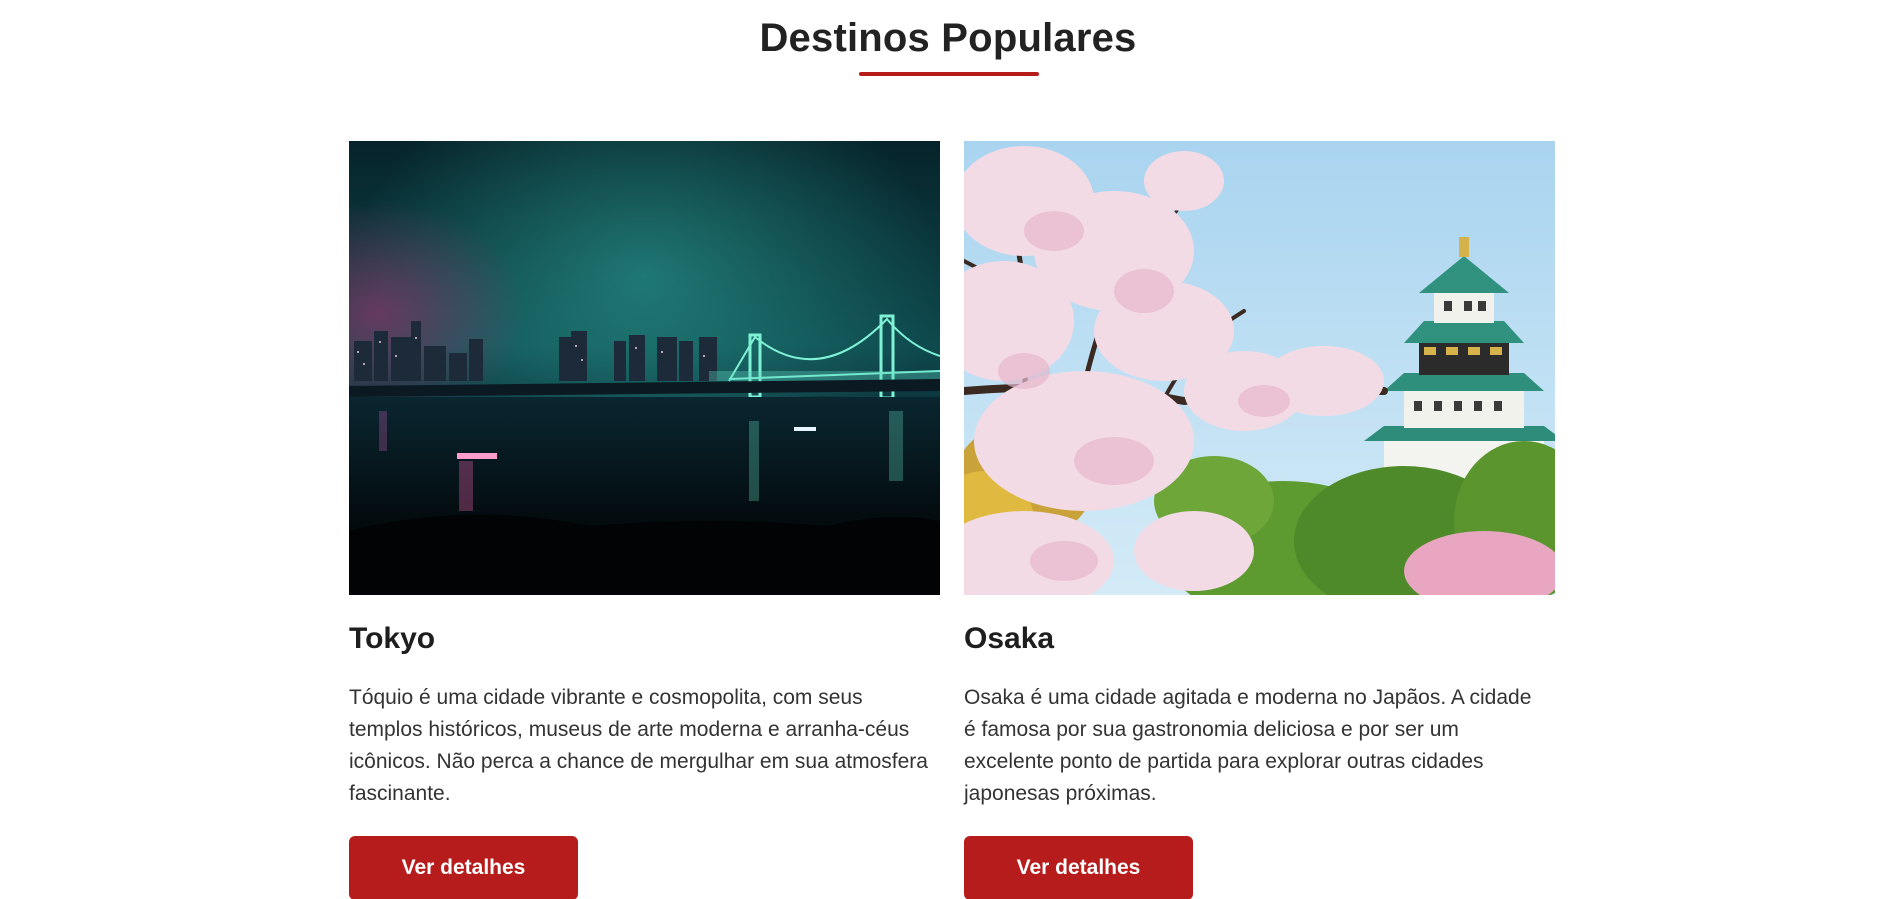 Image resolution: width=1896 pixels, height=899 pixels. What do you see at coordinates (949, 74) in the screenshot?
I see `title-underline` at bounding box center [949, 74].